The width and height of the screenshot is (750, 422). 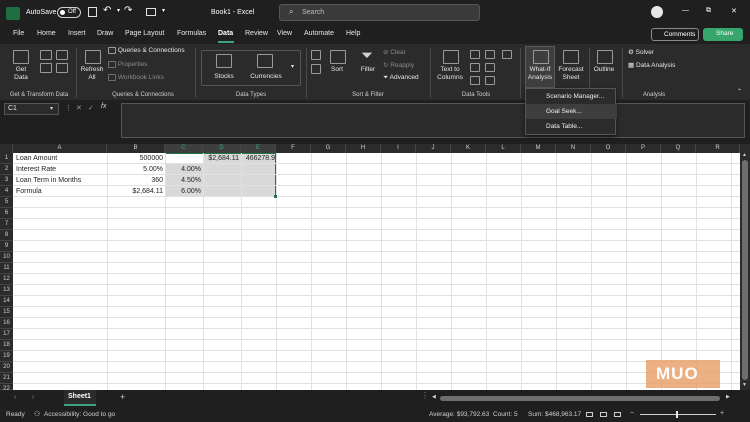 I want to click on tab-data: Data, so click(x=225, y=33).